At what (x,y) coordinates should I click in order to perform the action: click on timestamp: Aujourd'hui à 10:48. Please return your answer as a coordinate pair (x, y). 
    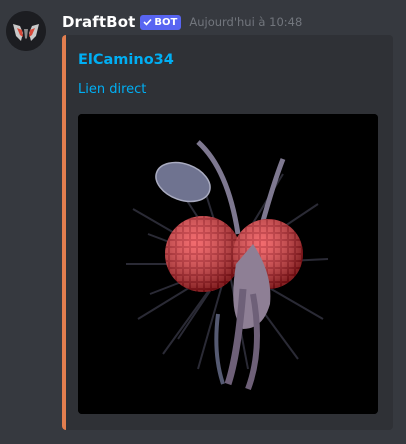
    Looking at the image, I should click on (246, 22).